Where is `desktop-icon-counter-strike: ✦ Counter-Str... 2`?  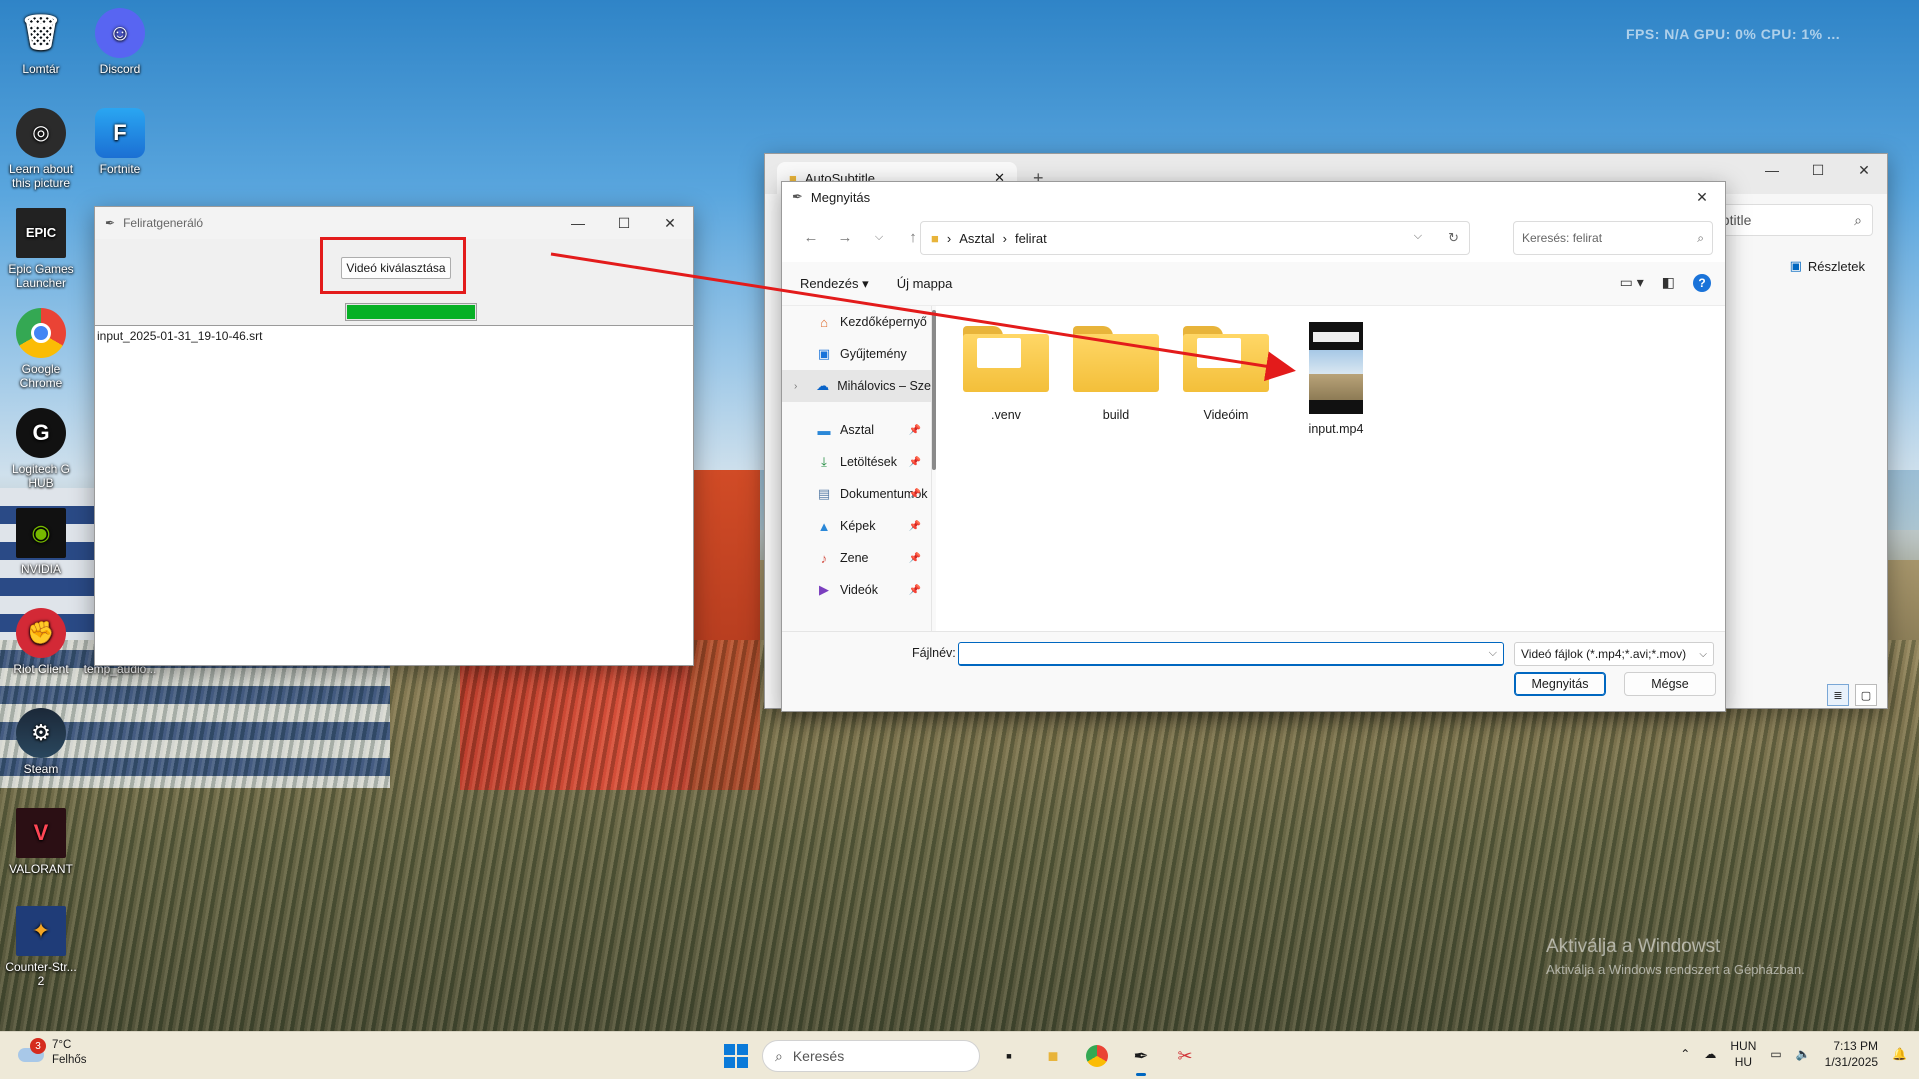 desktop-icon-counter-strike: ✦ Counter-Str... 2 is located at coordinates (41, 947).